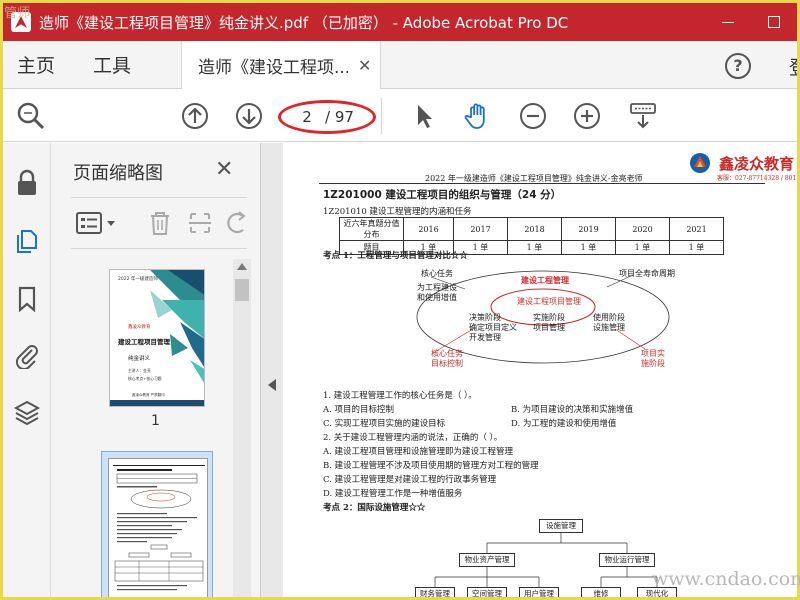 This screenshot has width=800, height=600. I want to click on zoom-out-button, so click(533, 116).